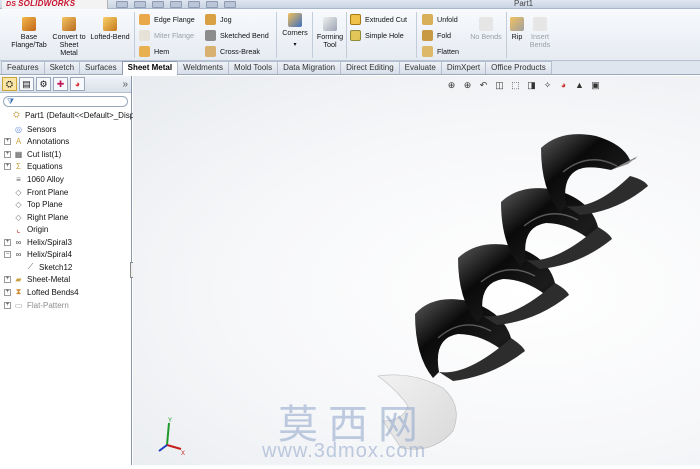 Image resolution: width=700 pixels, height=469 pixels. What do you see at coordinates (486, 29) in the screenshot?
I see `no-bends-button: No Bends` at bounding box center [486, 29].